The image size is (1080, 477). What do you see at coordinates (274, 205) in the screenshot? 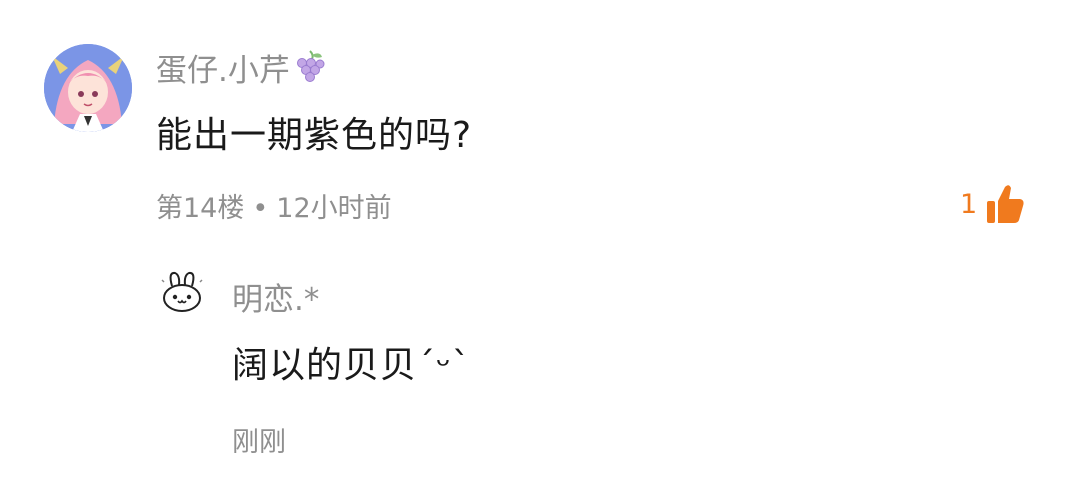
I see `comment-meta: 第14楼 • 12小时前` at bounding box center [274, 205].